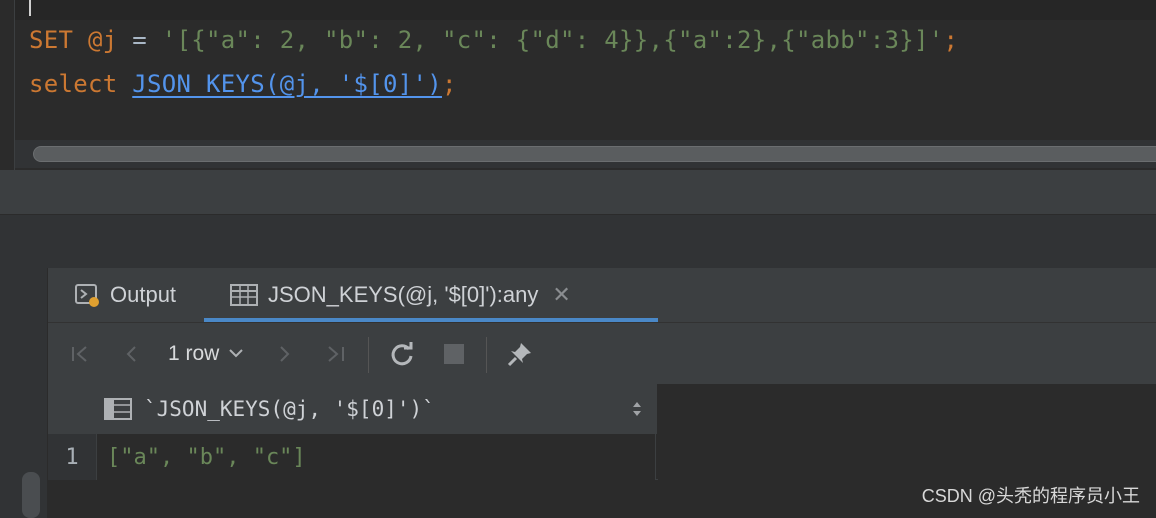 Image resolution: width=1156 pixels, height=518 pixels. What do you see at coordinates (602, 353) in the screenshot?
I see `result-toolbar: 1 row` at bounding box center [602, 353].